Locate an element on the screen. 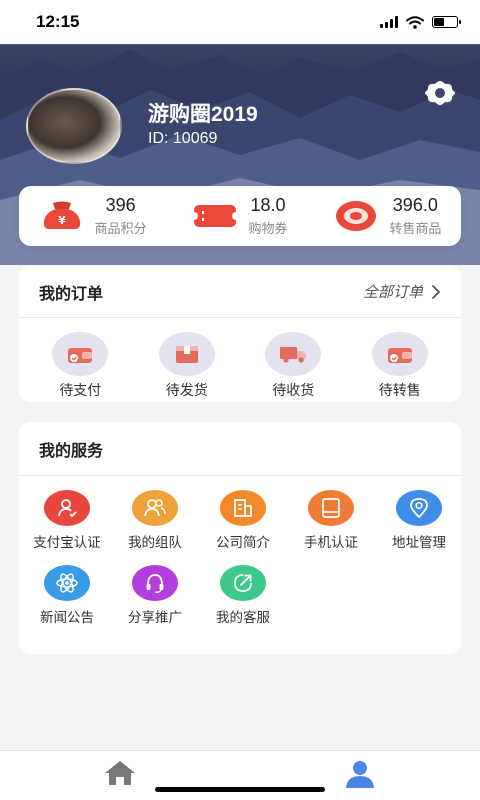  order-pending-payment: 待支付 is located at coordinates (80, 366).